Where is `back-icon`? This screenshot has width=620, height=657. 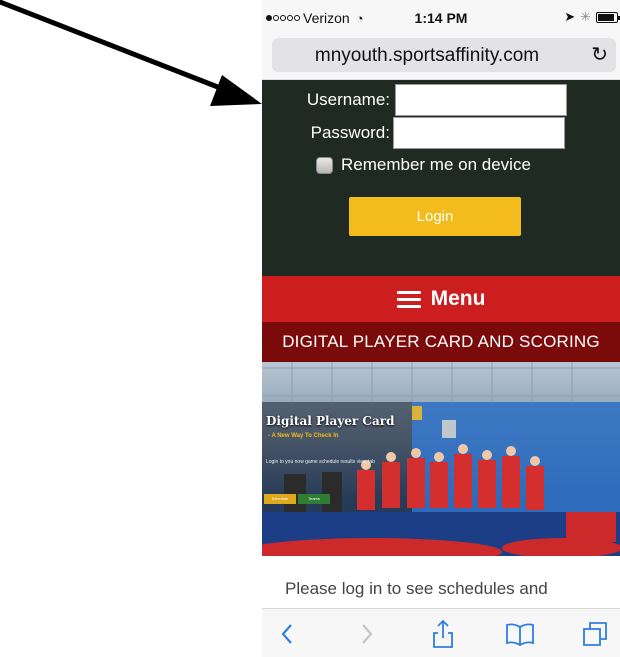 back-icon is located at coordinates (287, 634).